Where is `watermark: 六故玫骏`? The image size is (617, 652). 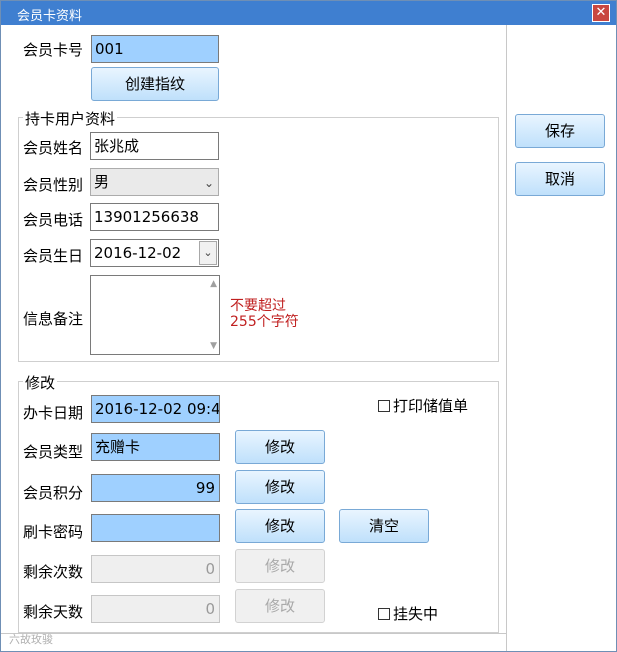 watermark: 六故玫骏 is located at coordinates (31, 639).